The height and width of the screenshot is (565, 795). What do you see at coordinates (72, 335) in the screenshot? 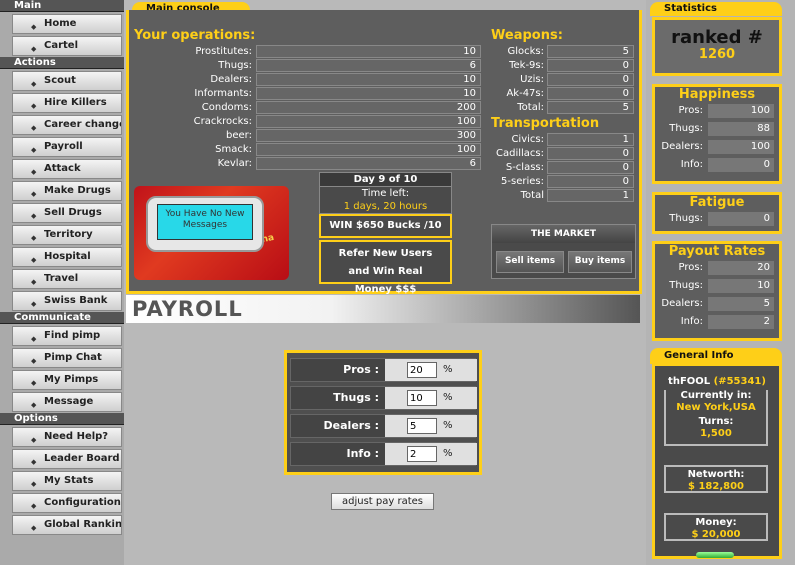
I see `sidebar-item-label: Find pimp` at bounding box center [72, 335].